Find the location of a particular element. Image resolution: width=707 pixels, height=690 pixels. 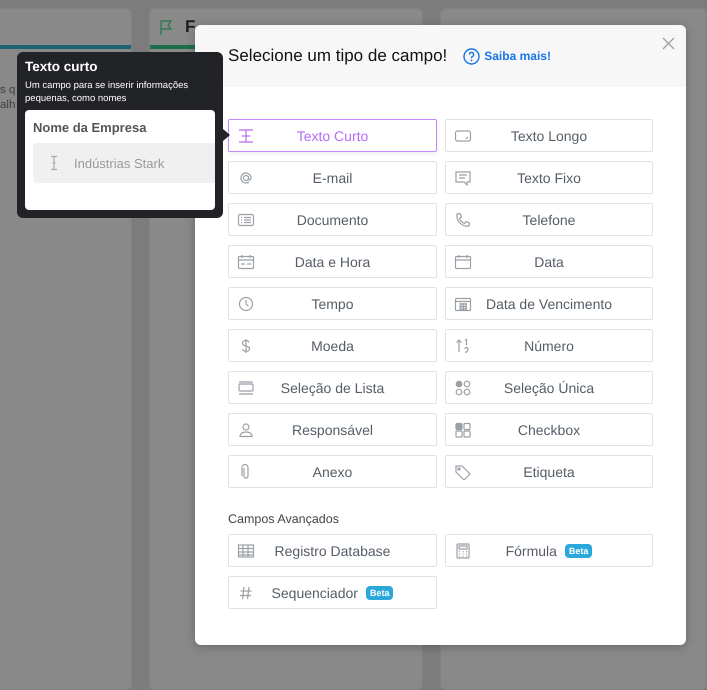

input-field: Indústrias Stark is located at coordinates (124, 163).